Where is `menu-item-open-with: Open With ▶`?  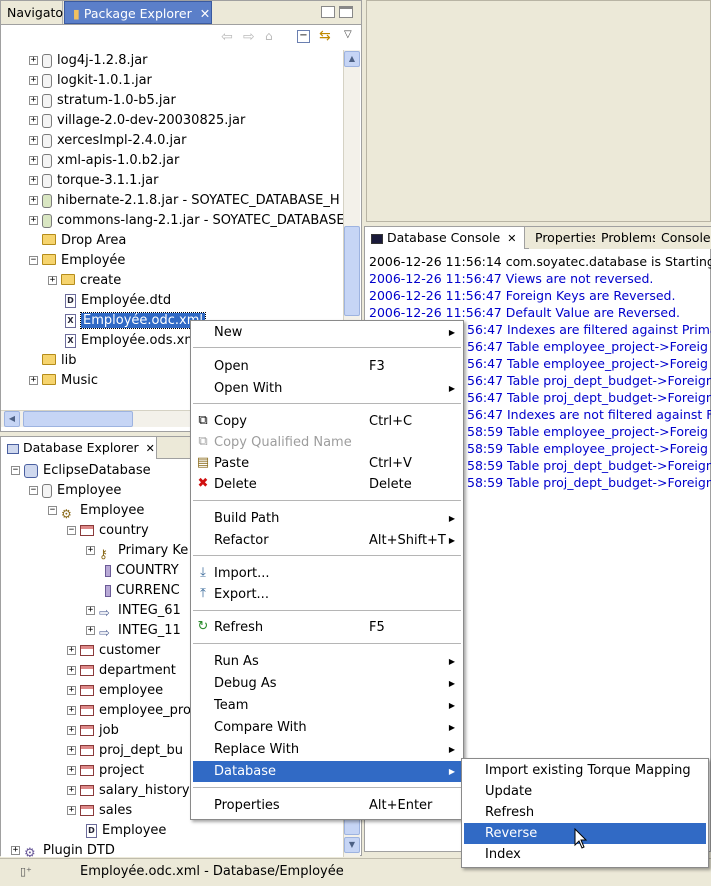
menu-item-open-with: Open With ▶ is located at coordinates (327, 388).